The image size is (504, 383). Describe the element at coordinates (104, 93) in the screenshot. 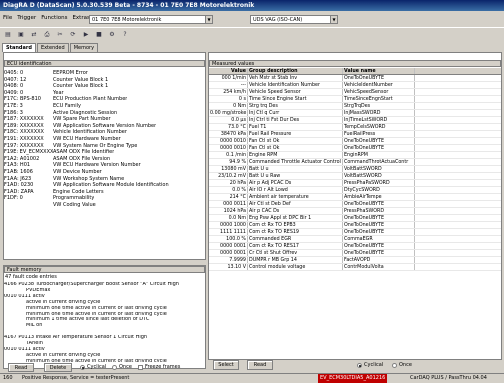

I see `ecu-row: 0409: 0 Year` at that location.